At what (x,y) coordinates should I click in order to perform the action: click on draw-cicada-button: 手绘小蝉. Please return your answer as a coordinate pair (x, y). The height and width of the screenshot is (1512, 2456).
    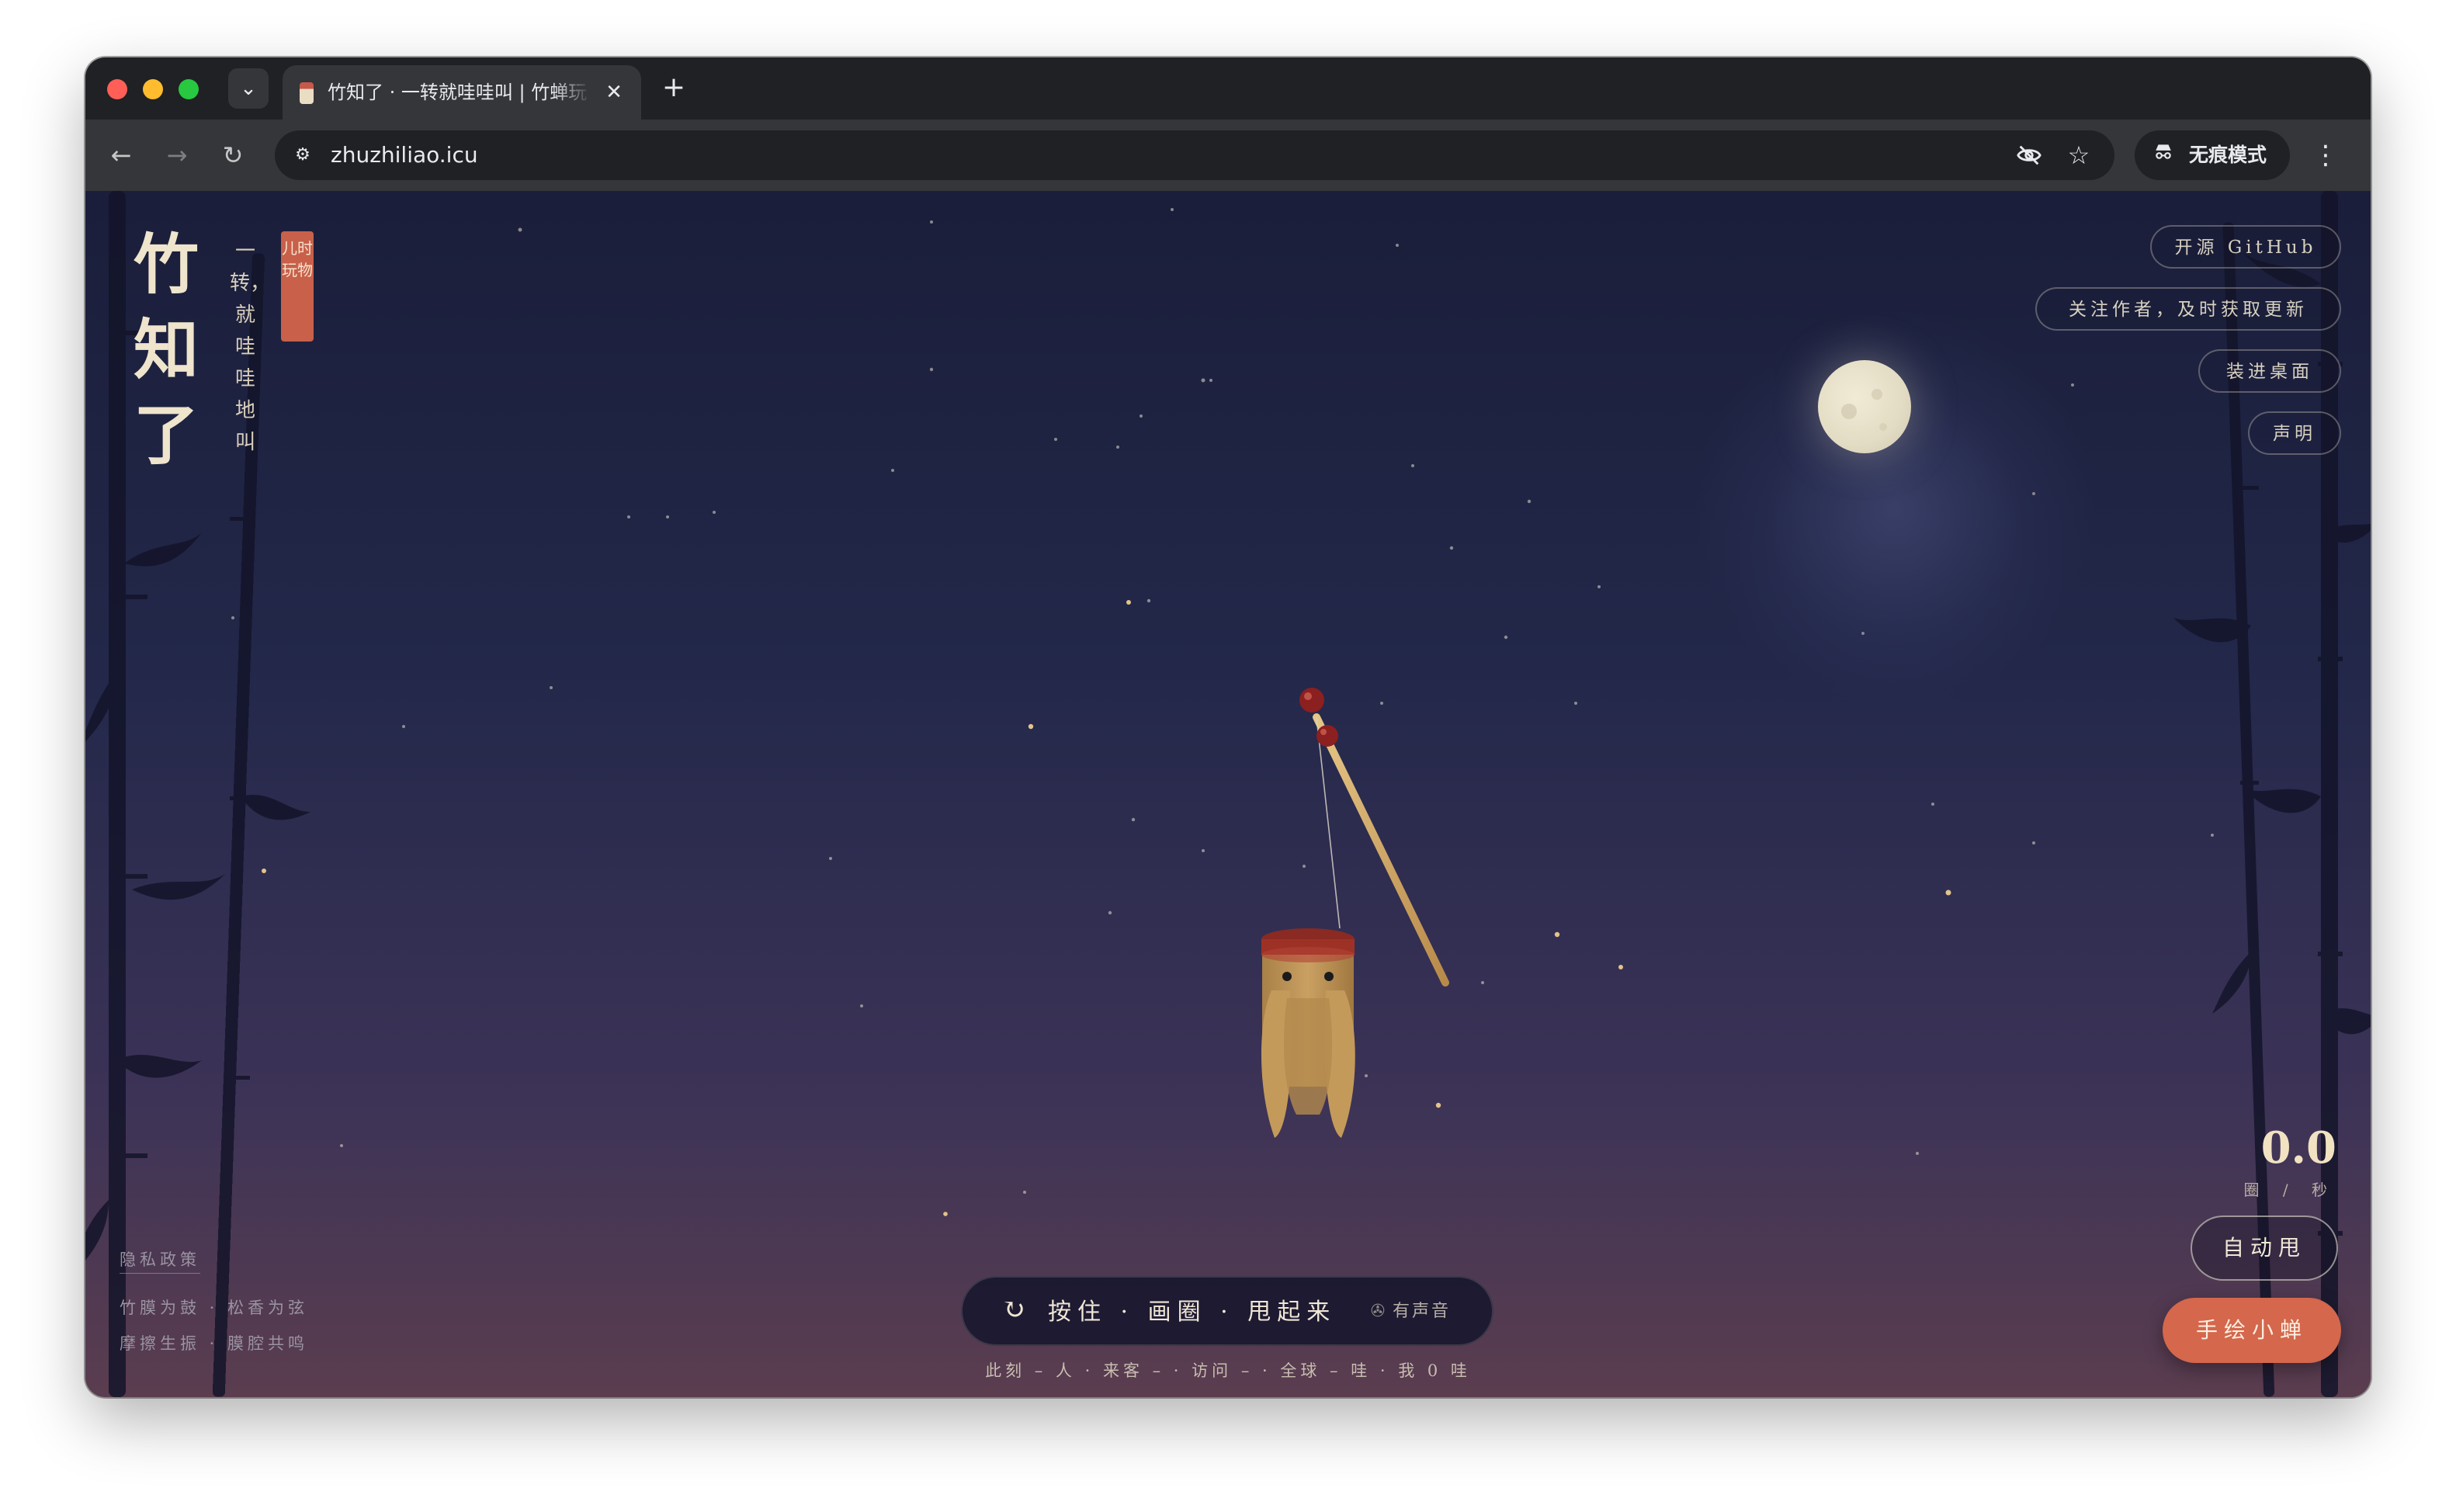
    Looking at the image, I should click on (2252, 1330).